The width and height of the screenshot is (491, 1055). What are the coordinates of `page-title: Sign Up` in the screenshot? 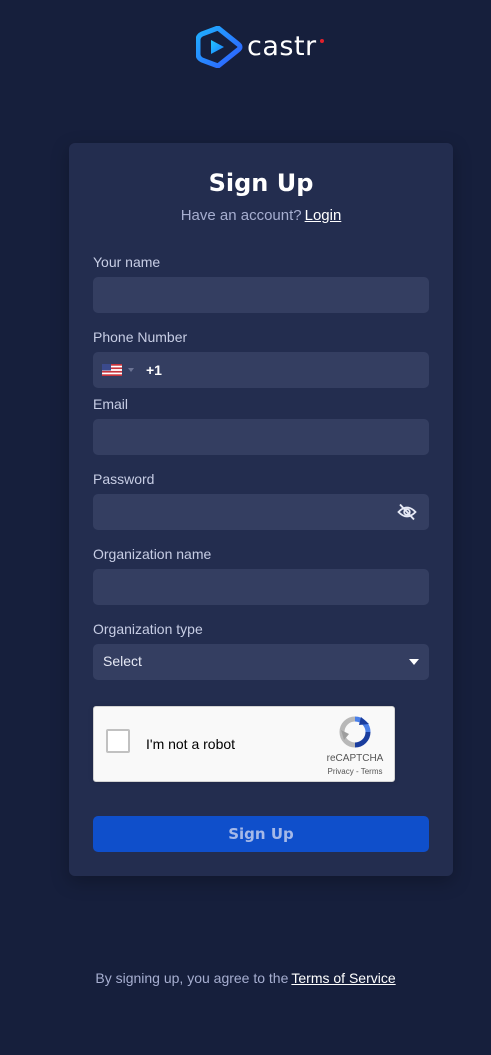 It's located at (261, 183).